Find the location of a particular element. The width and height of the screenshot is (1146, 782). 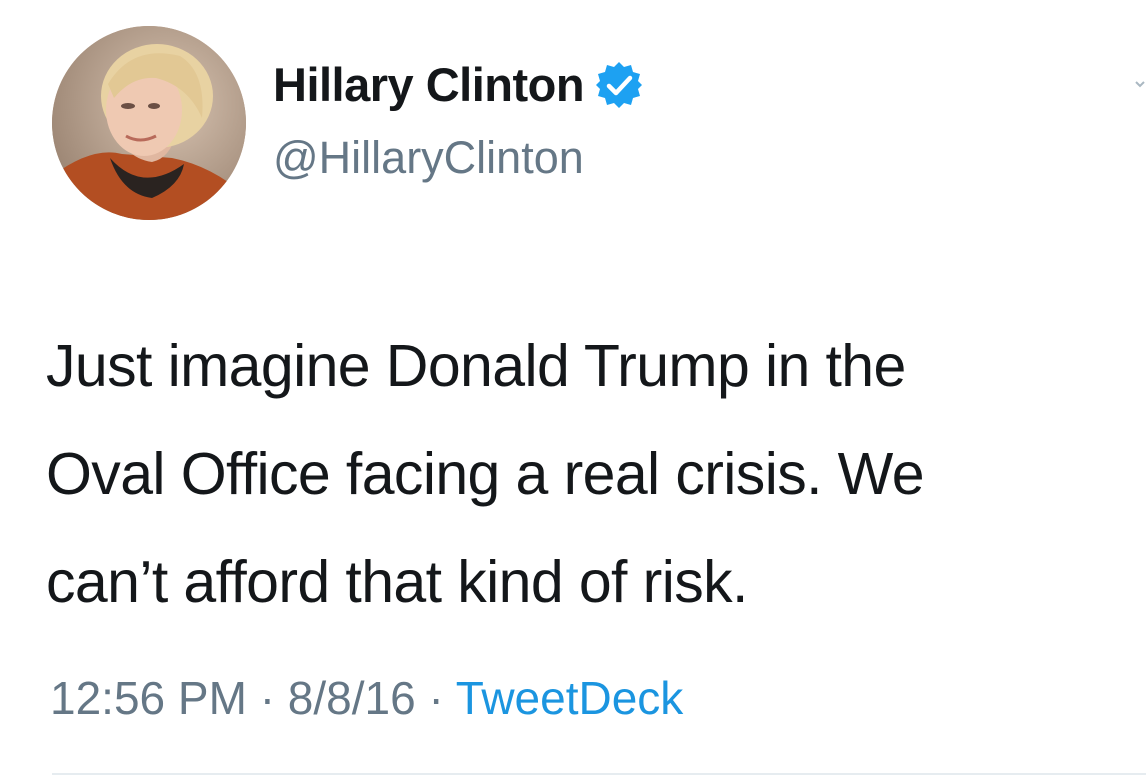

tweet-metadata: 12:56 PM · 8/8/16 · TweetDeck is located at coordinates (366, 698).